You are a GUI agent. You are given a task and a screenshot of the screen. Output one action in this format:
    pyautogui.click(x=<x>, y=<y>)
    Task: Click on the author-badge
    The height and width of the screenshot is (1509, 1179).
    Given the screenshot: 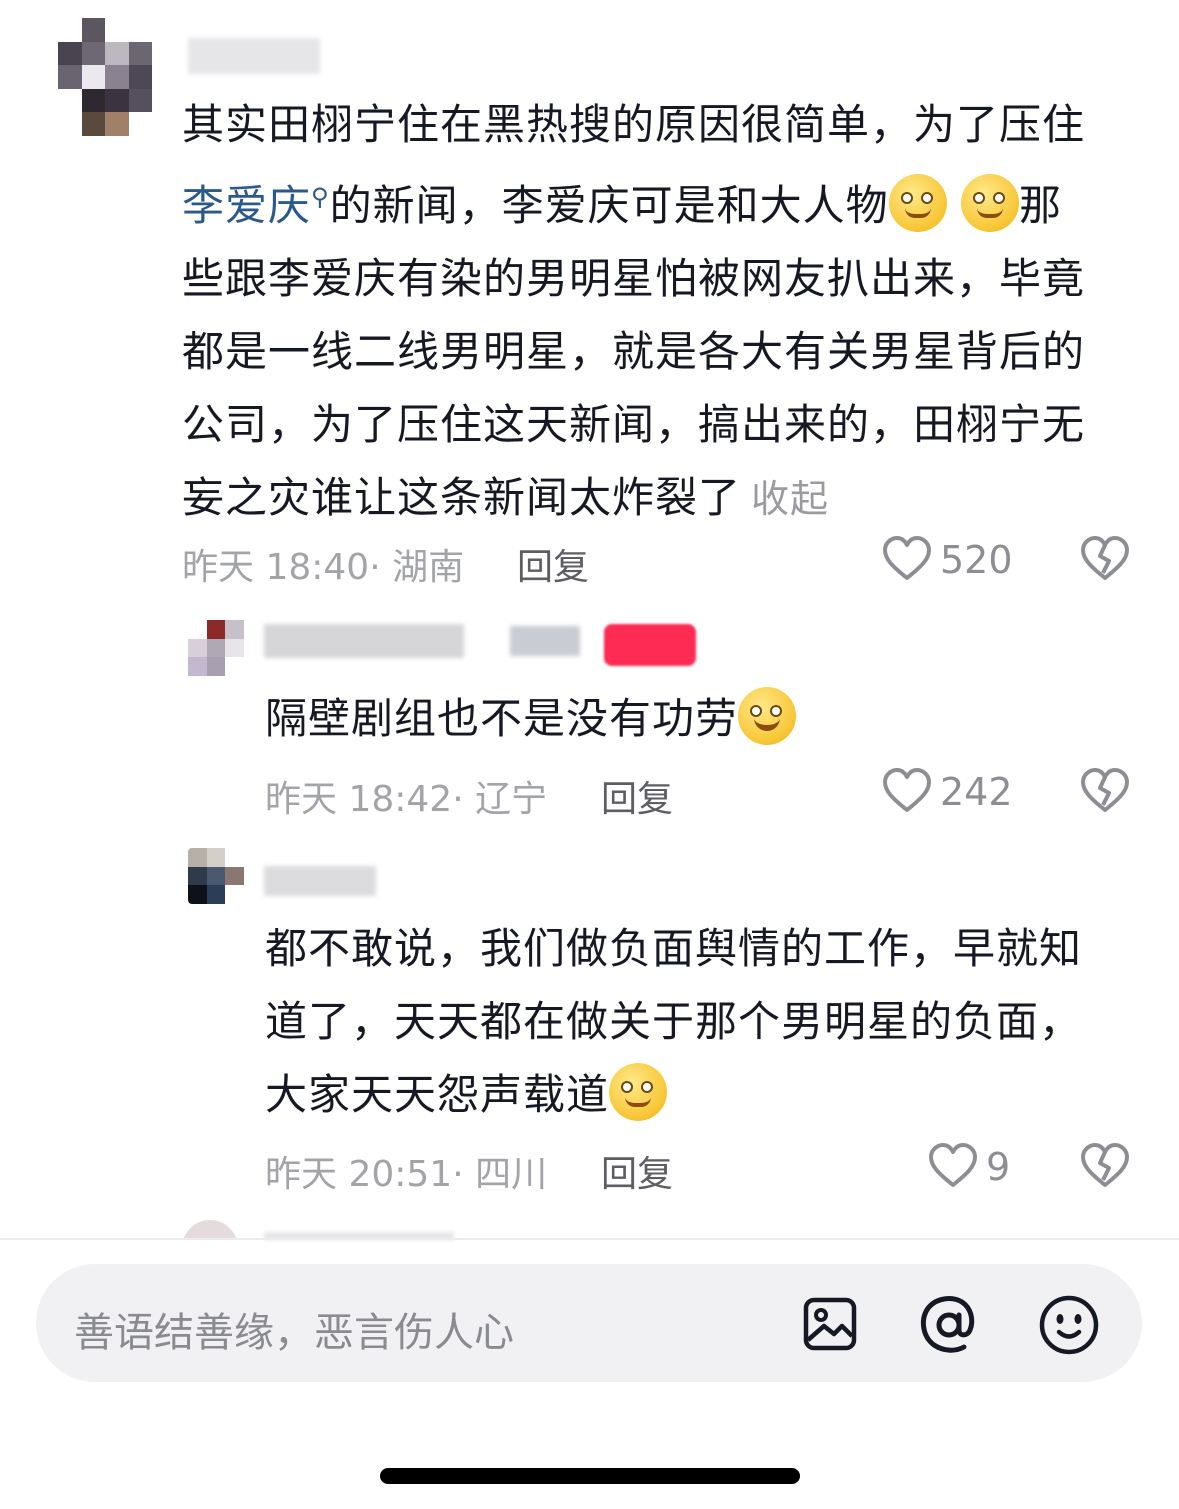 What is the action you would take?
    pyautogui.click(x=650, y=645)
    